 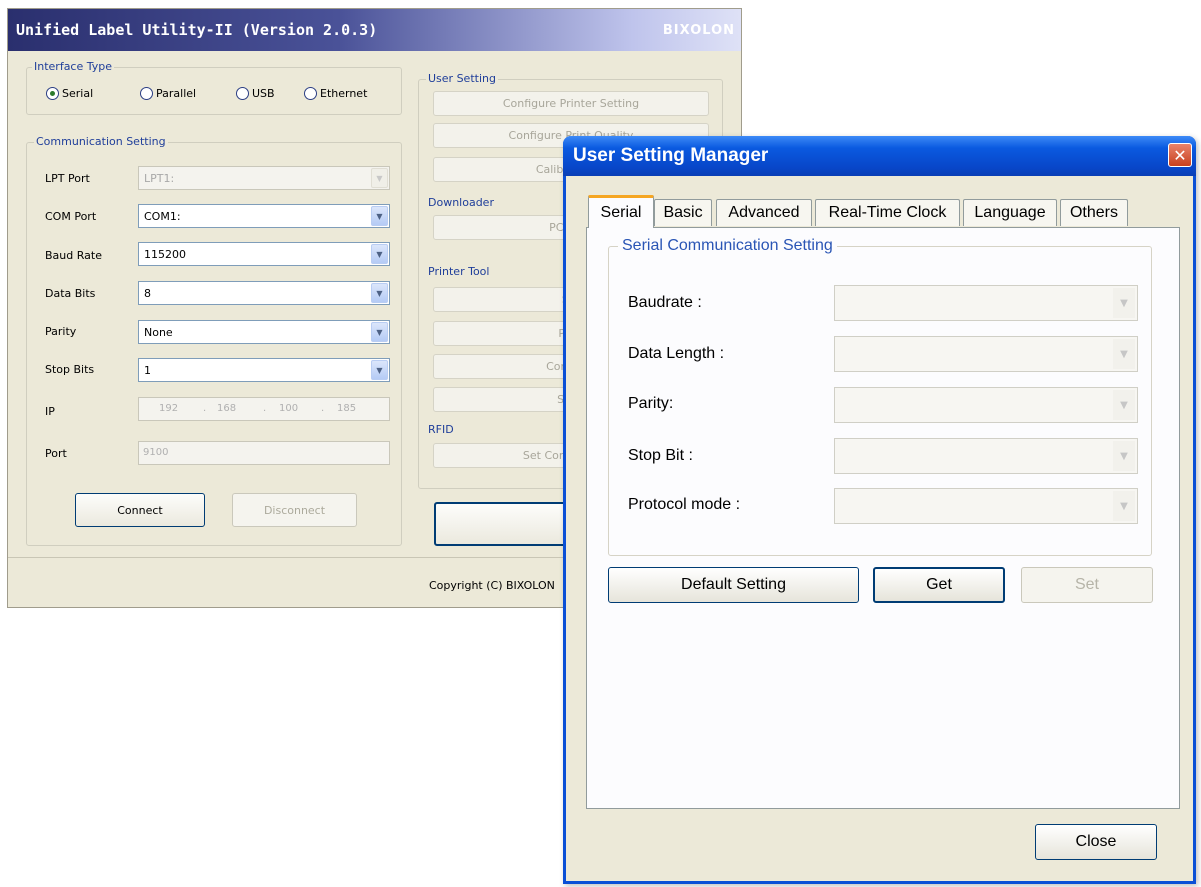 What do you see at coordinates (156, 452) in the screenshot?
I see `port-value: 9100` at bounding box center [156, 452].